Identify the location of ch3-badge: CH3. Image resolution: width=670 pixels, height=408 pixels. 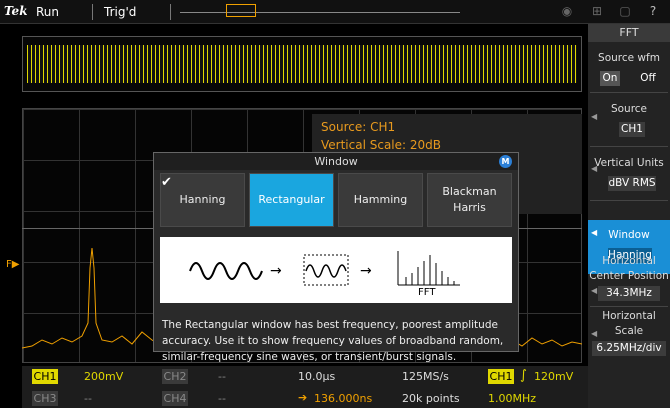
(45, 398).